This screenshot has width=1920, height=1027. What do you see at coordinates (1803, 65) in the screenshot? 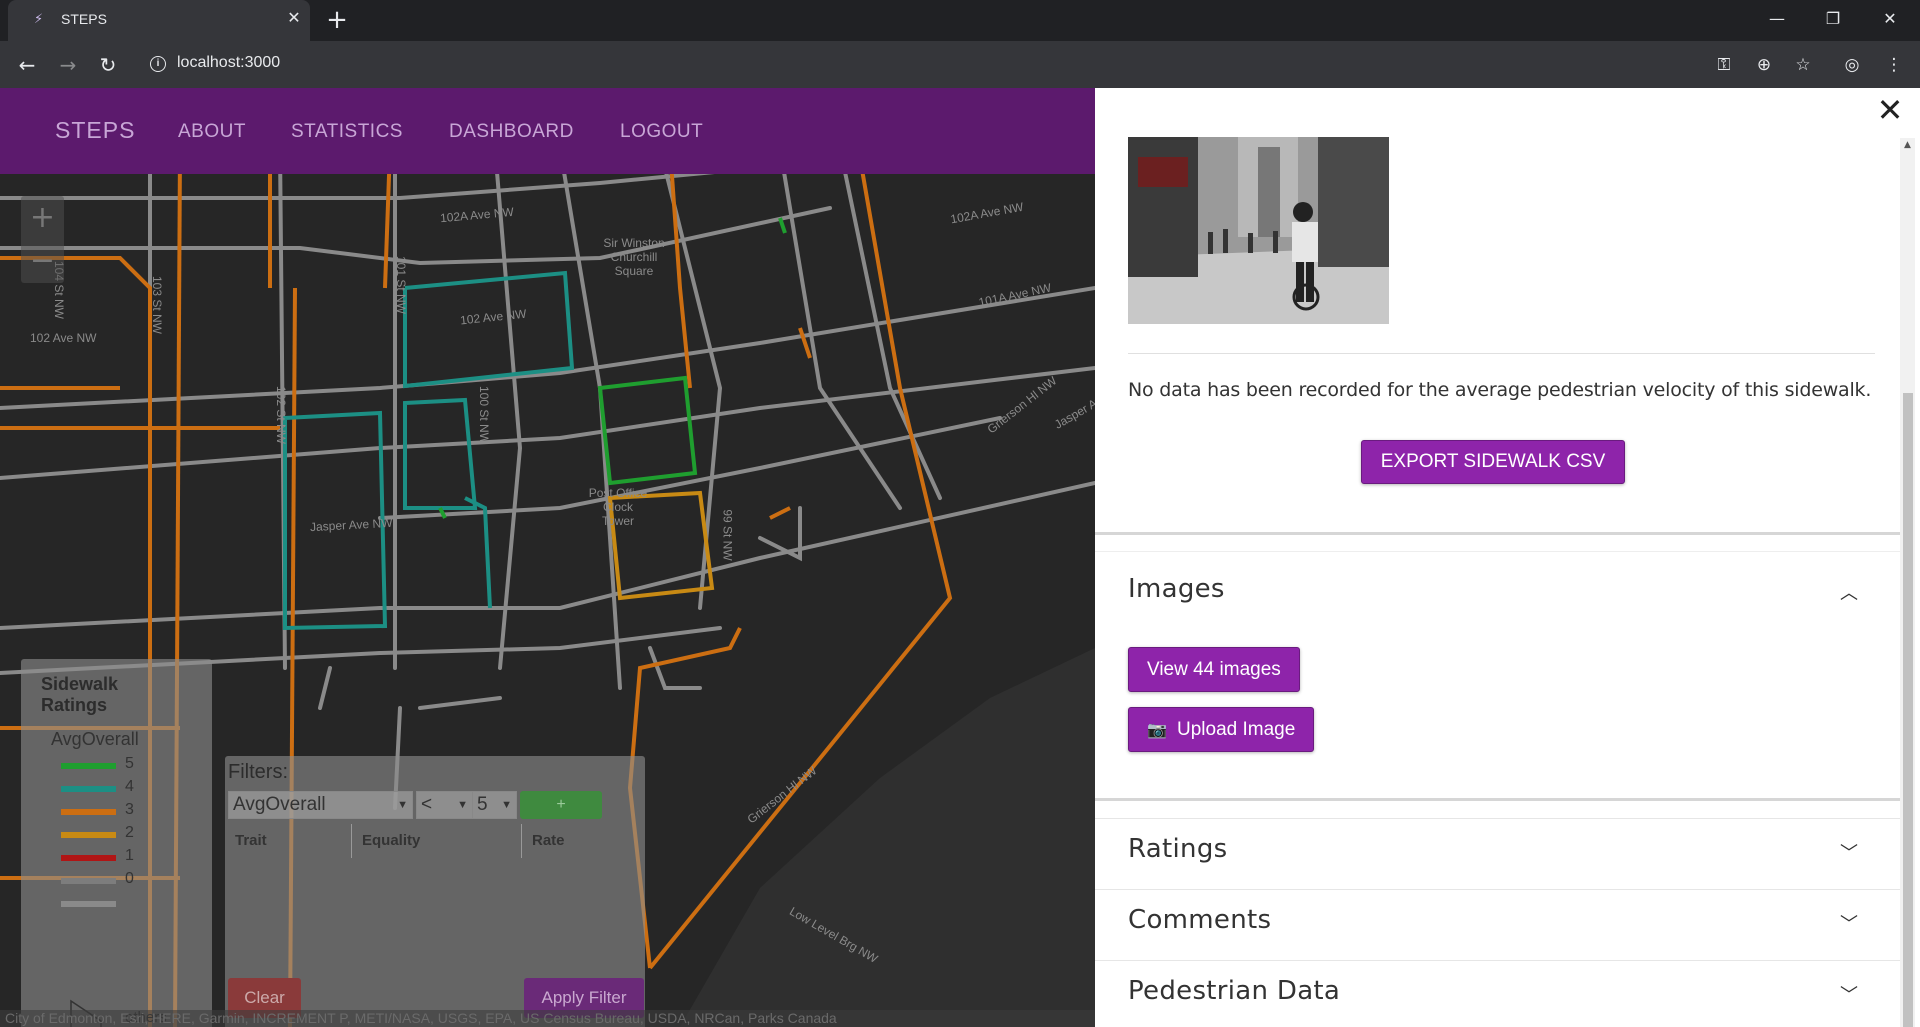
I see `bookmark-star-icon: ☆` at bounding box center [1803, 65].